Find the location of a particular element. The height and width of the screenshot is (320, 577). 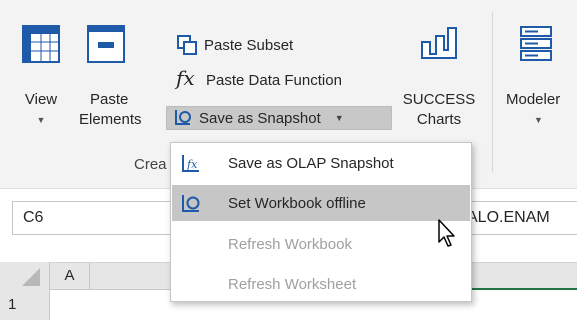

modeler-label: Modeler is located at coordinates (533, 99).